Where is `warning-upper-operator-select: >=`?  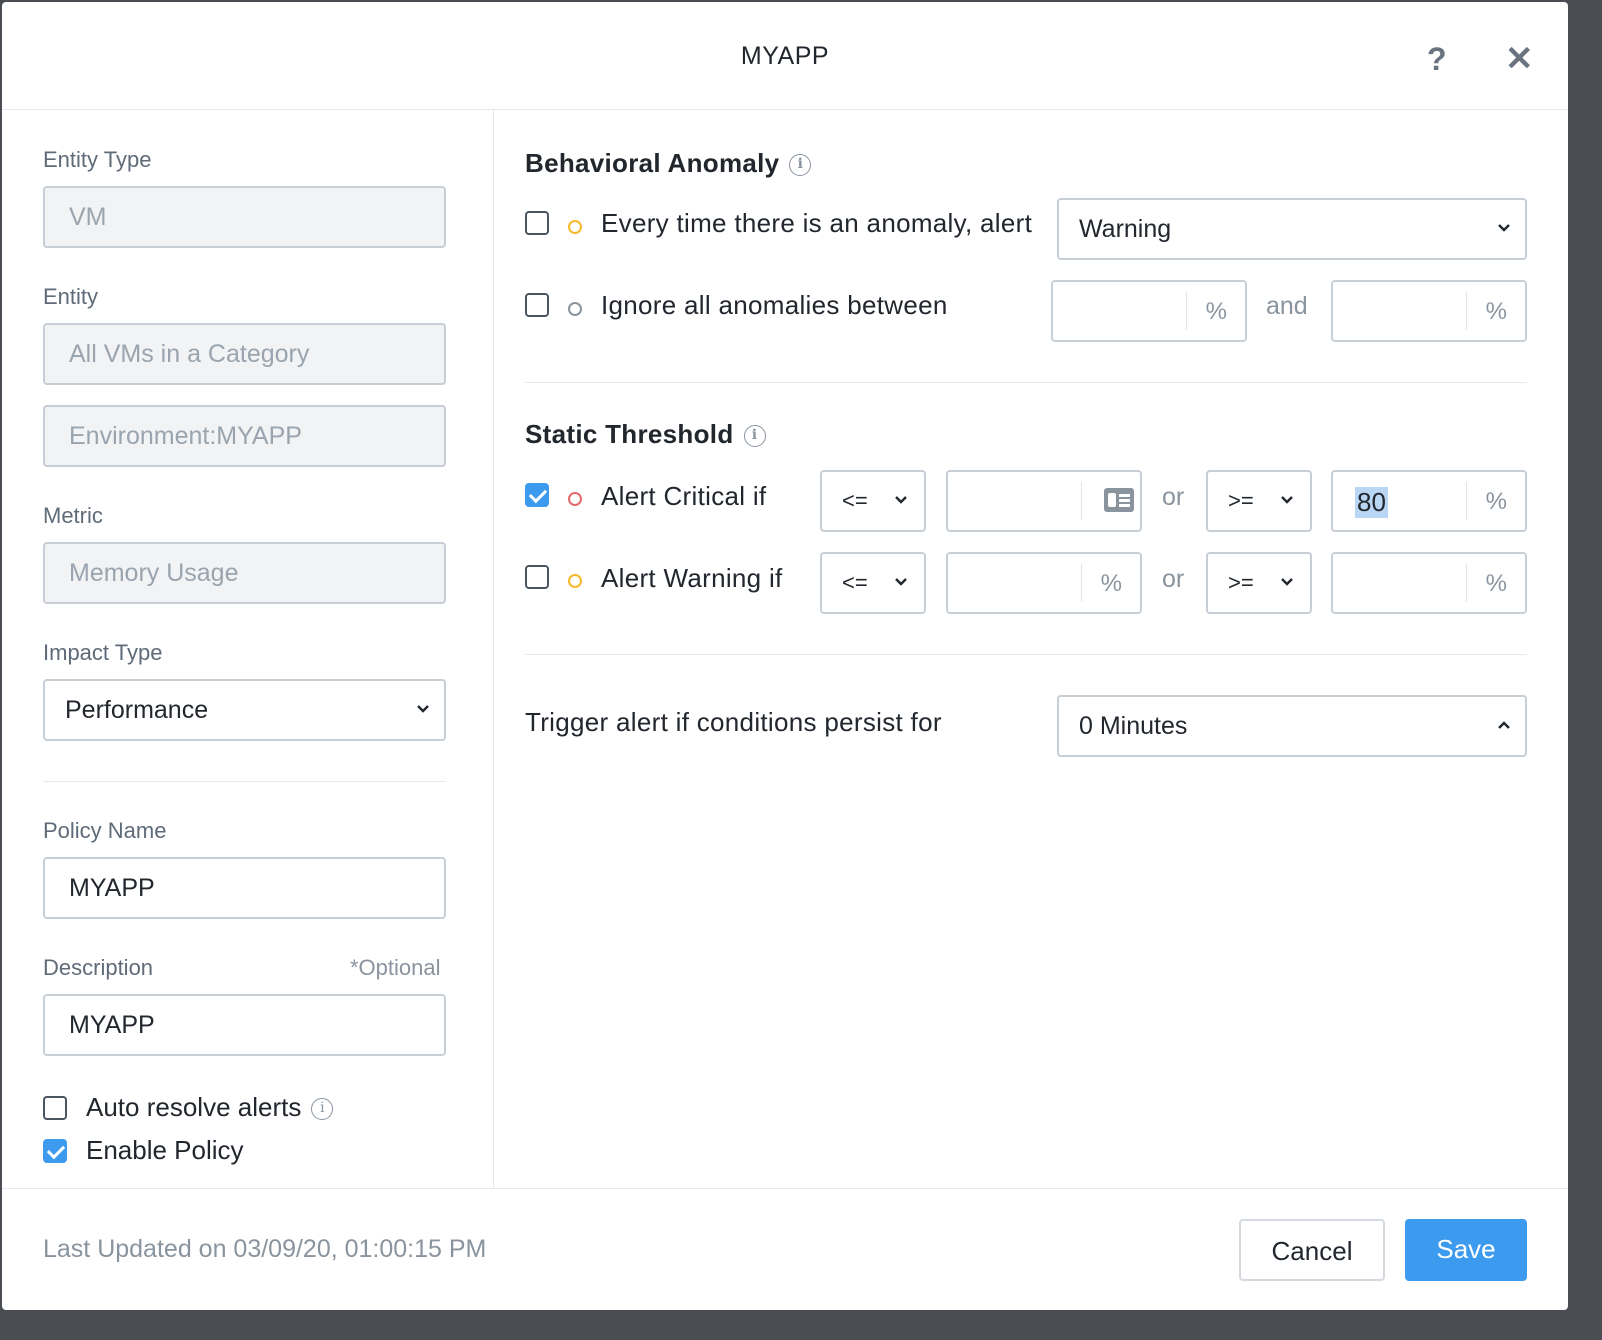
warning-upper-operator-select: >= is located at coordinates (1259, 583).